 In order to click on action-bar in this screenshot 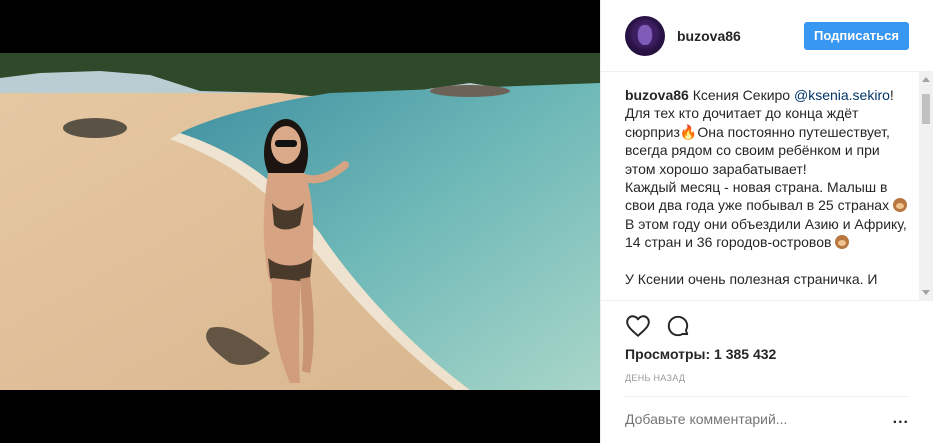, I will do `click(658, 326)`.